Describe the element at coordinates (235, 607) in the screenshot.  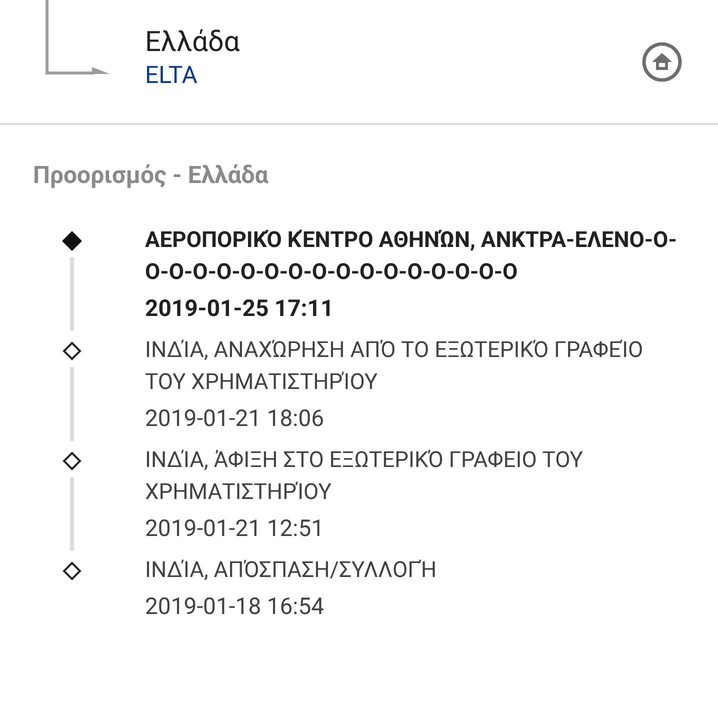
I see `event-time: 2019-01-18 16:54` at that location.